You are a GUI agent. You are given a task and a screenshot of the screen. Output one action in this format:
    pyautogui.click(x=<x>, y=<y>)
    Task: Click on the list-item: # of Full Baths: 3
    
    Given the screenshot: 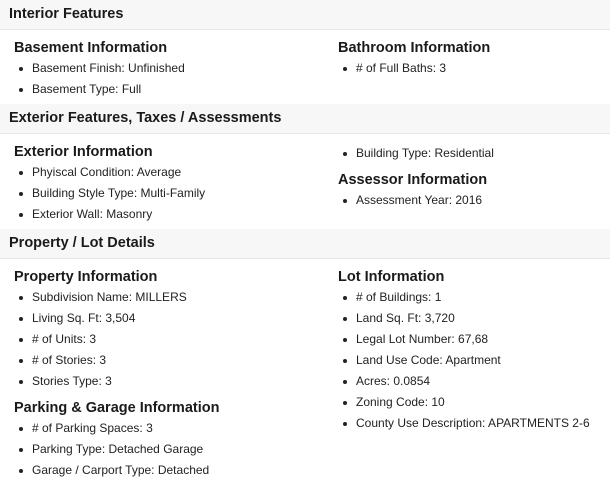 What is the action you would take?
    pyautogui.click(x=414, y=68)
    